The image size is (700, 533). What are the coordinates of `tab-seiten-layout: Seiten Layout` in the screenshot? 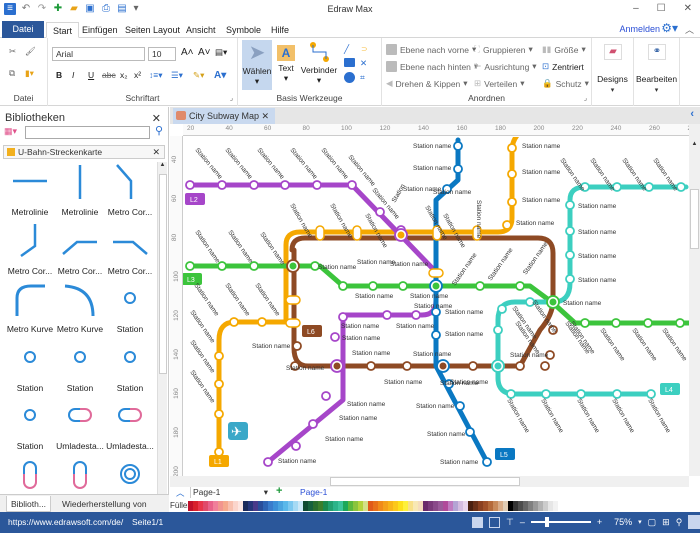 It's located at (152, 30).